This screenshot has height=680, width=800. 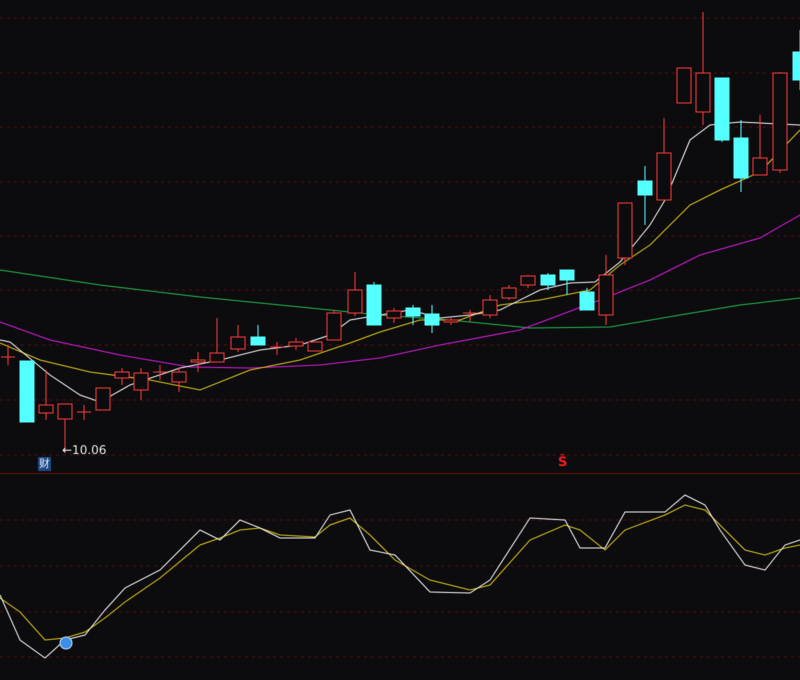 I want to click on signal-marker: Ŝ, so click(x=563, y=462).